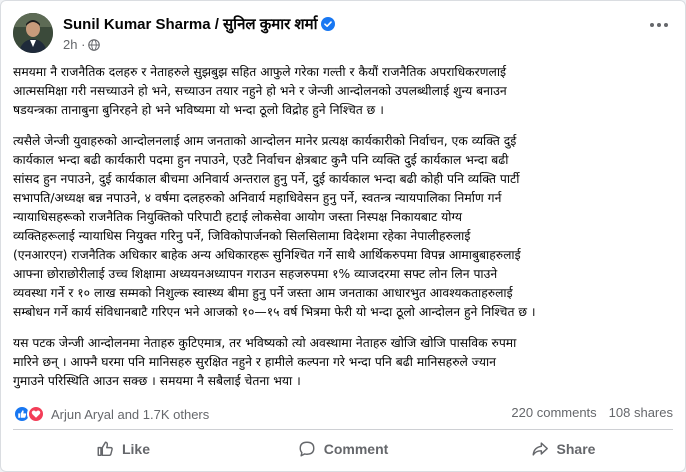 Image resolution: width=686 pixels, height=472 pixels. What do you see at coordinates (641, 412) in the screenshot?
I see `shares-count: 108 shares` at bounding box center [641, 412].